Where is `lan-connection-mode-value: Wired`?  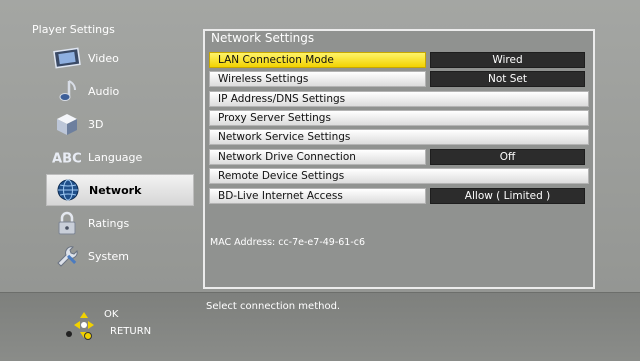
lan-connection-mode-value: Wired is located at coordinates (507, 60).